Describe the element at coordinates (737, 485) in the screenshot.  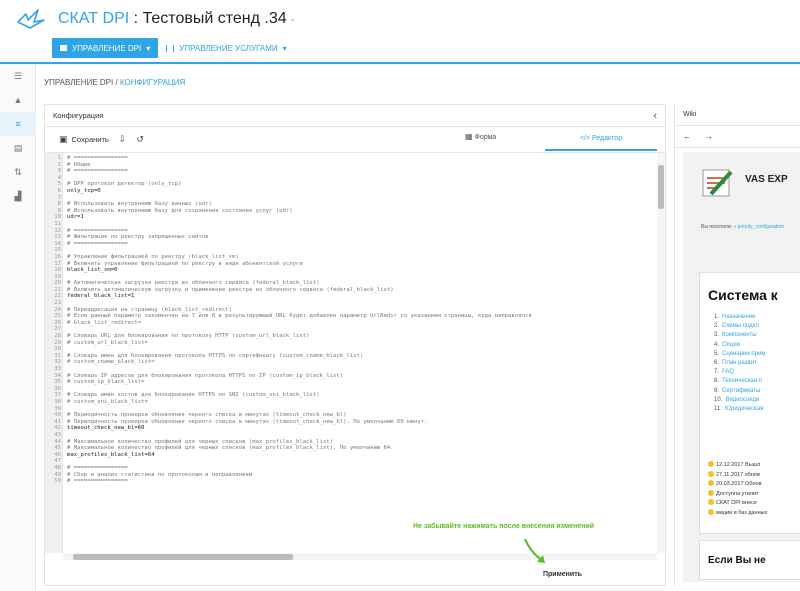
I see `news-item: 20.03.2017 Обнов` at that location.